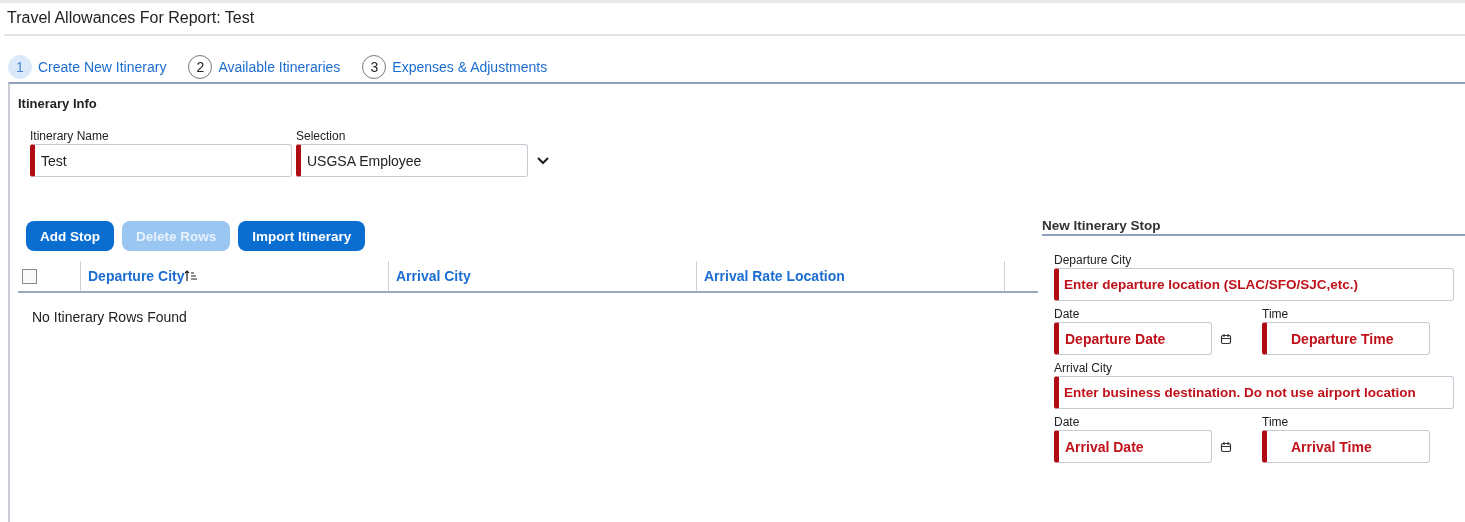 This screenshot has width=1465, height=522. Describe the element at coordinates (1253, 227) in the screenshot. I see `section-heading: New Itinerary Stop` at that location.